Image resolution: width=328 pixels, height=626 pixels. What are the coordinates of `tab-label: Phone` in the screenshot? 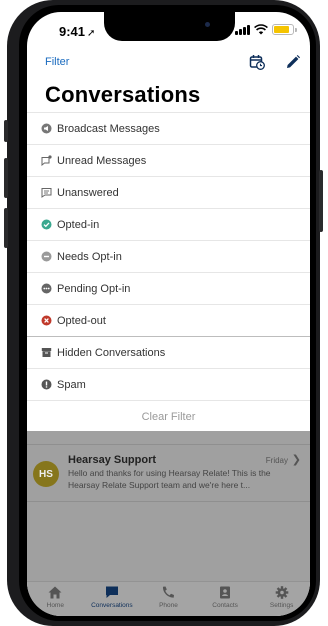 It's located at (168, 605).